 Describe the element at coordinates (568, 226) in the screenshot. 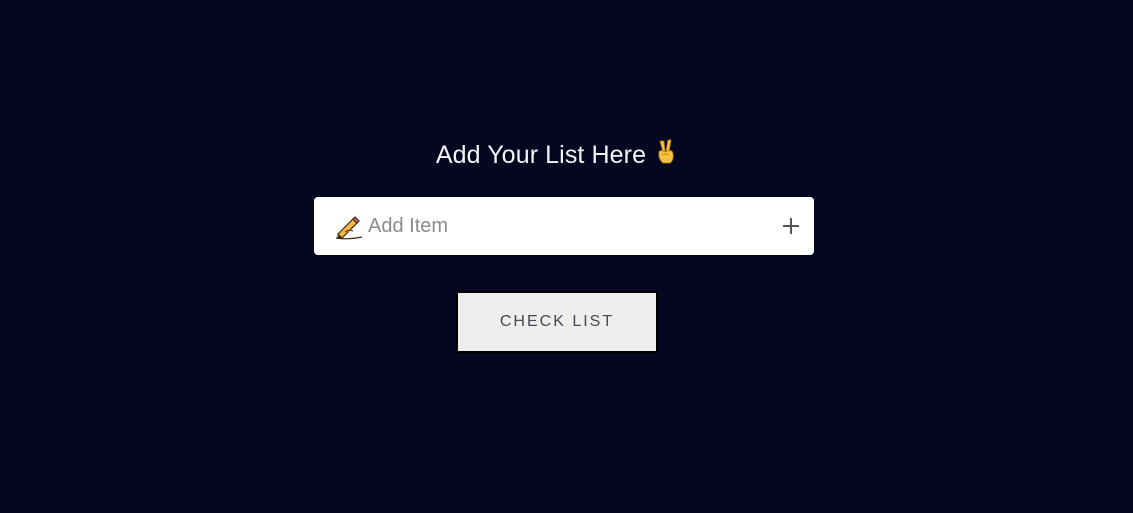

I see `add-item-input` at that location.